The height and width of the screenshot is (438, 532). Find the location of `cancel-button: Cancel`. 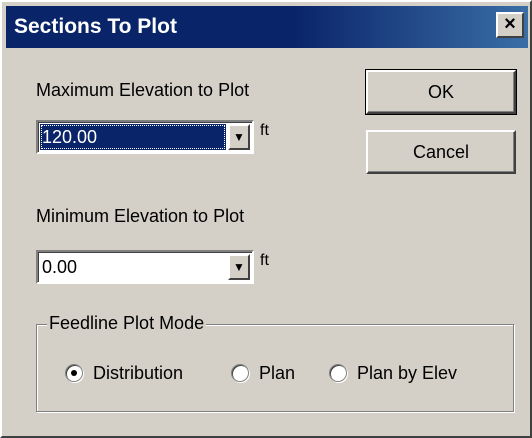

cancel-button: Cancel is located at coordinates (441, 152).